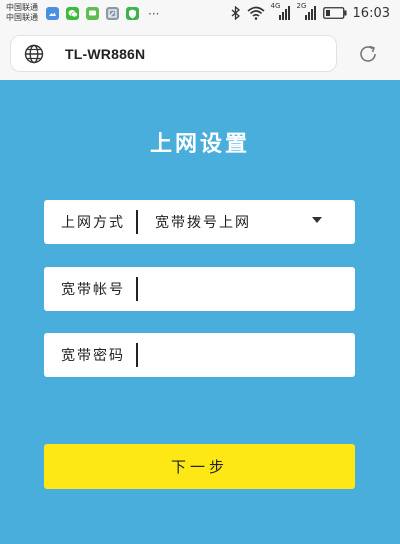 The height and width of the screenshot is (544, 400). What do you see at coordinates (93, 290) in the screenshot?
I see `broadband-account-label: 宽带帐号` at bounding box center [93, 290].